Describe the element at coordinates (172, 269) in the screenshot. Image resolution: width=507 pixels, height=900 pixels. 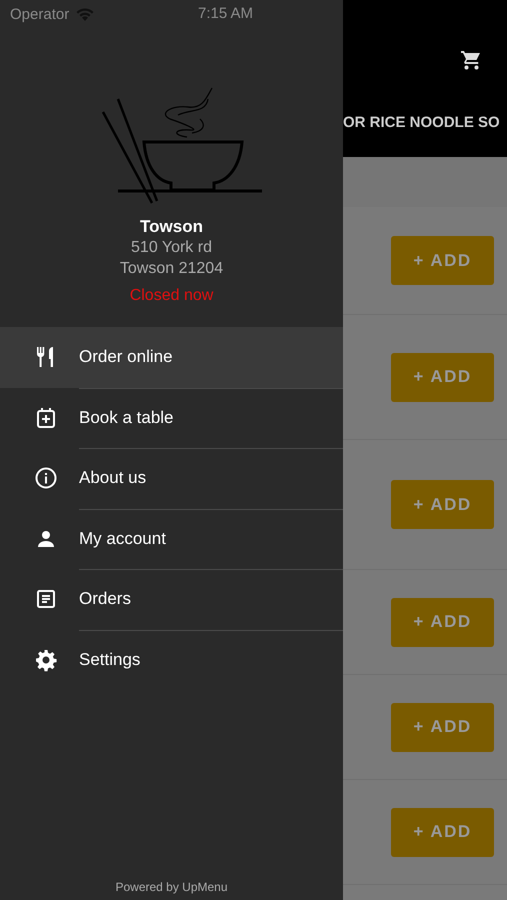
I see `address-line: Towson 21204` at that location.